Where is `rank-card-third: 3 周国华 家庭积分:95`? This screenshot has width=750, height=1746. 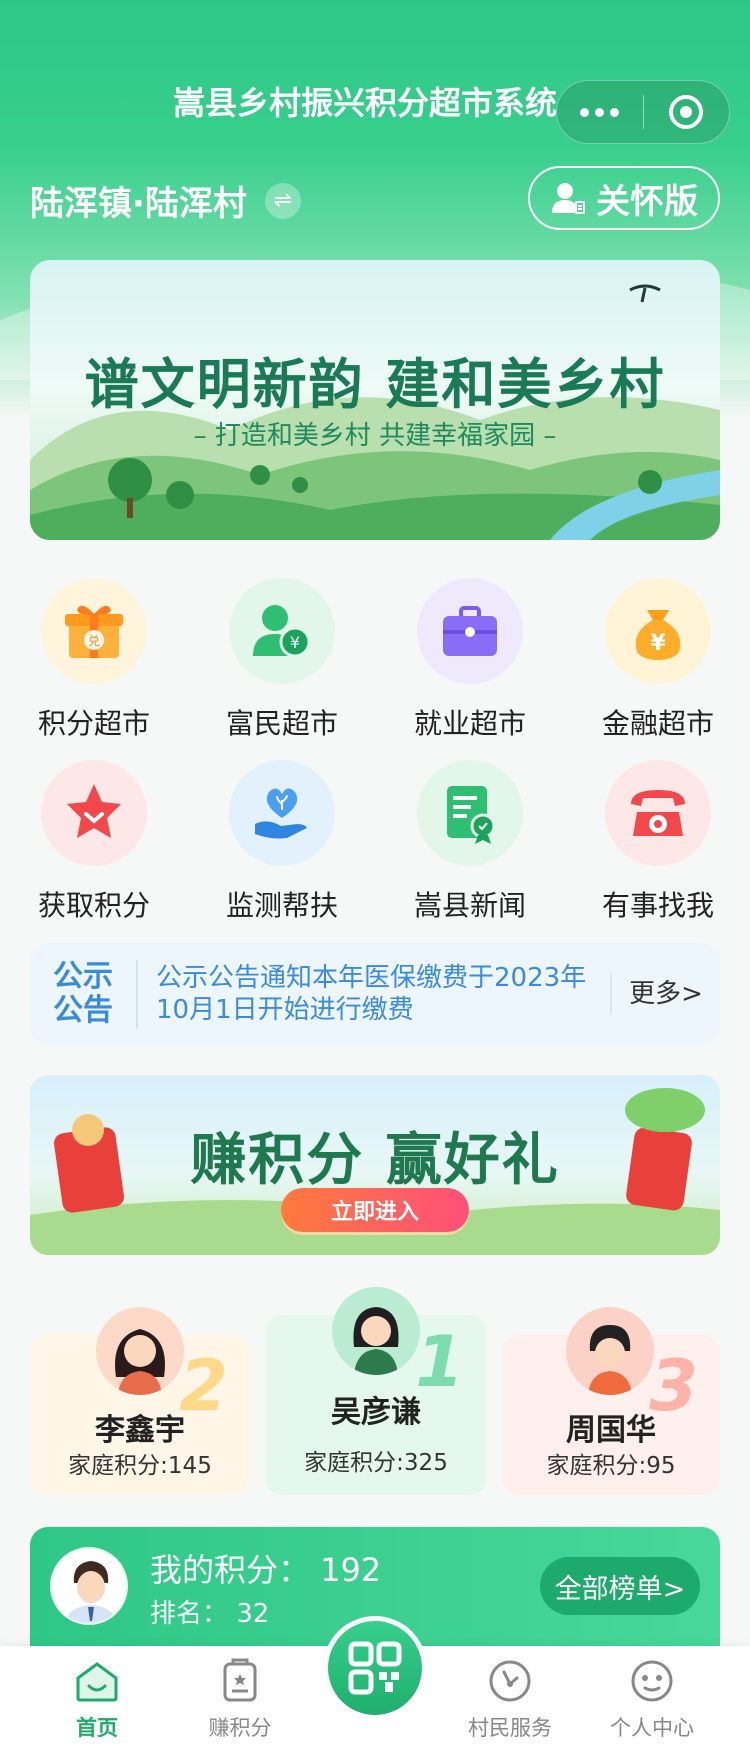 rank-card-third: 3 周国华 家庭积分:95 is located at coordinates (611, 1401).